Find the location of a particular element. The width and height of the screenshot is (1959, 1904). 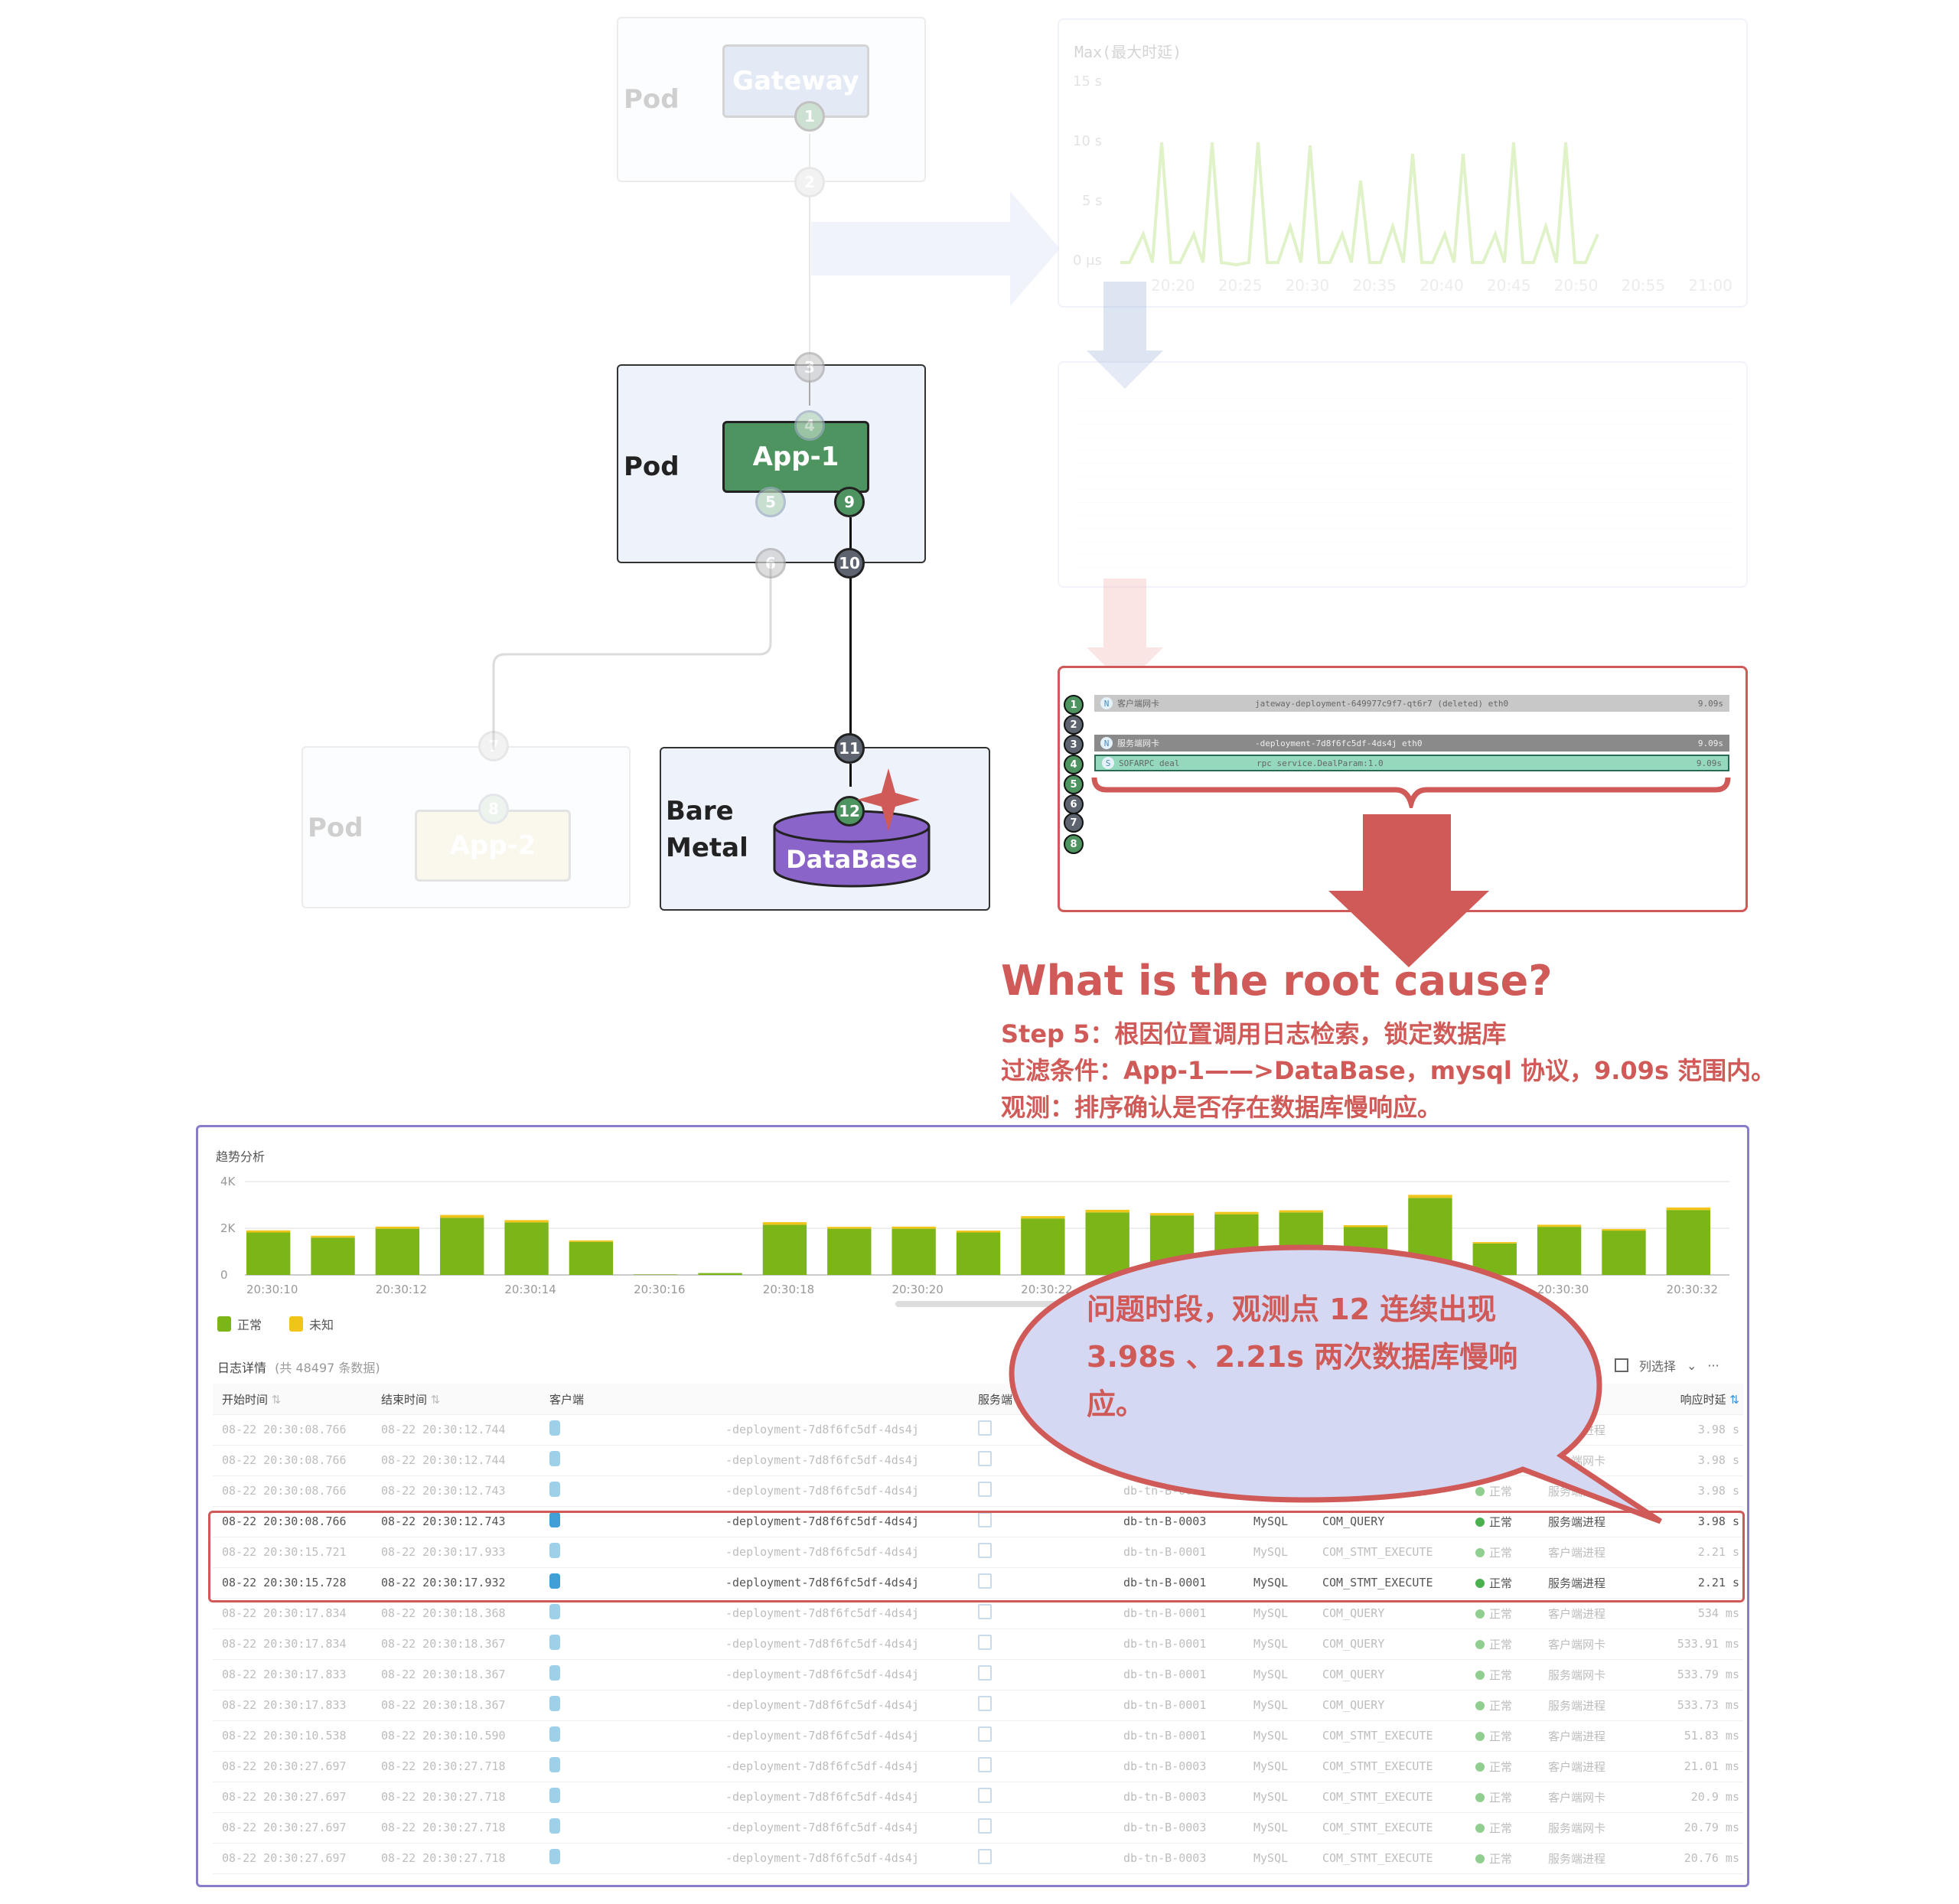

faded-table-rows is located at coordinates (1403, 478).